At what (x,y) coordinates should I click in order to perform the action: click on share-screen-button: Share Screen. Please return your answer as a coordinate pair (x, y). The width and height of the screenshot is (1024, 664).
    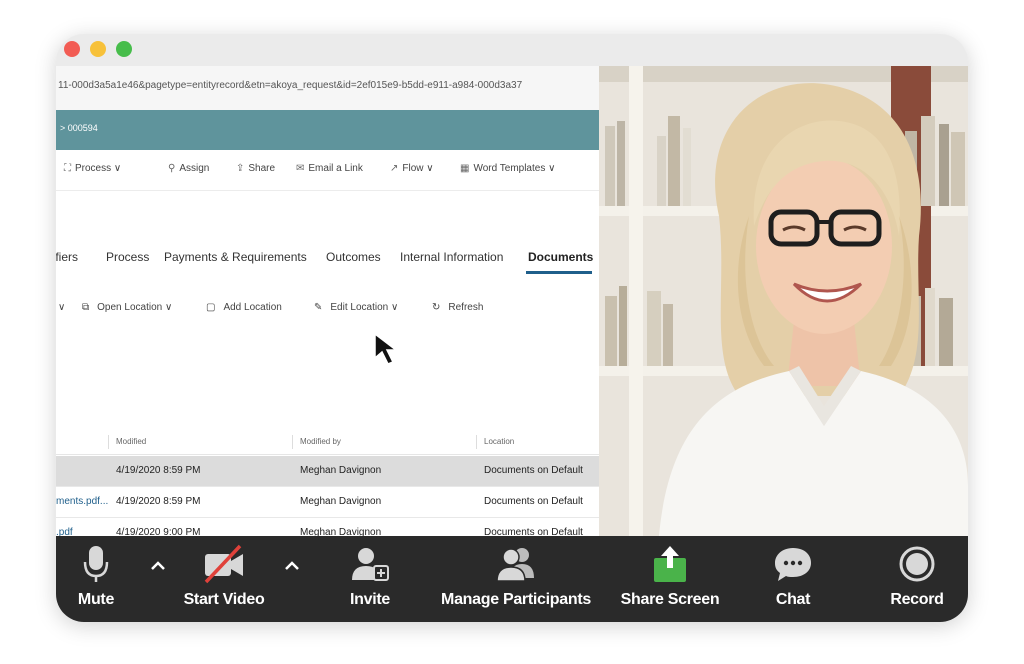
    Looking at the image, I should click on (670, 579).